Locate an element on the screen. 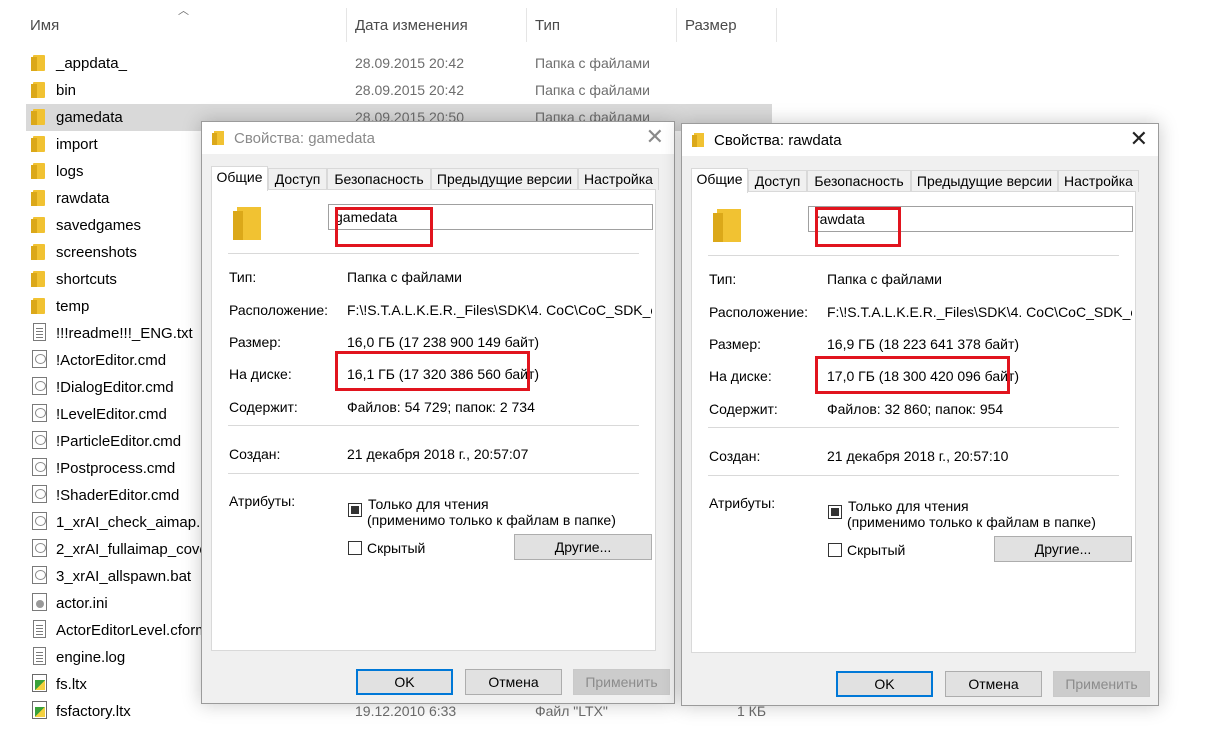  column-size: Размер is located at coordinates (711, 22).